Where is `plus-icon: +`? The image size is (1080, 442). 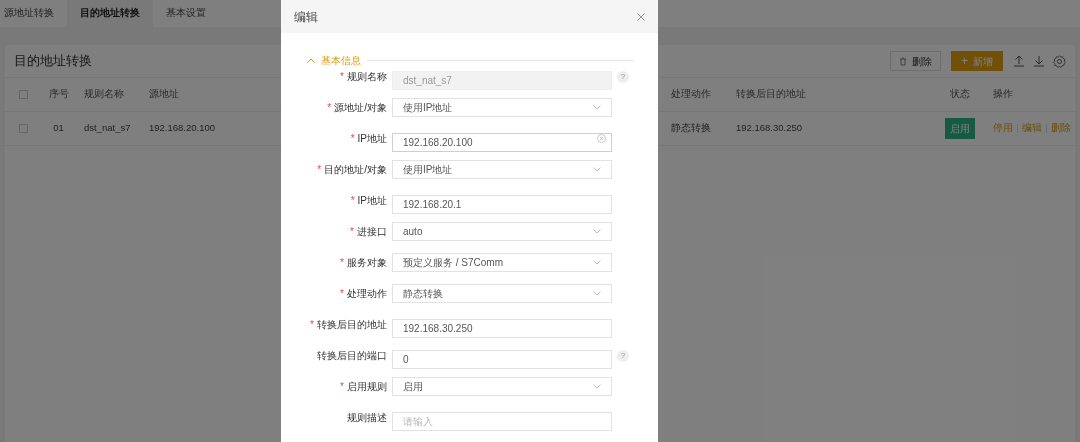 plus-icon: + is located at coordinates (964, 61).